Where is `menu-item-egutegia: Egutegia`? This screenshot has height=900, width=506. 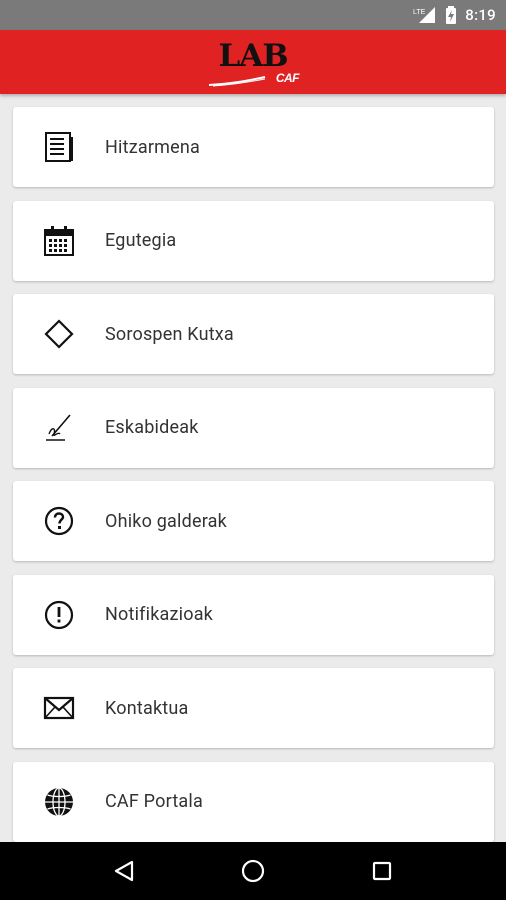
menu-item-egutegia: Egutegia is located at coordinates (253, 240).